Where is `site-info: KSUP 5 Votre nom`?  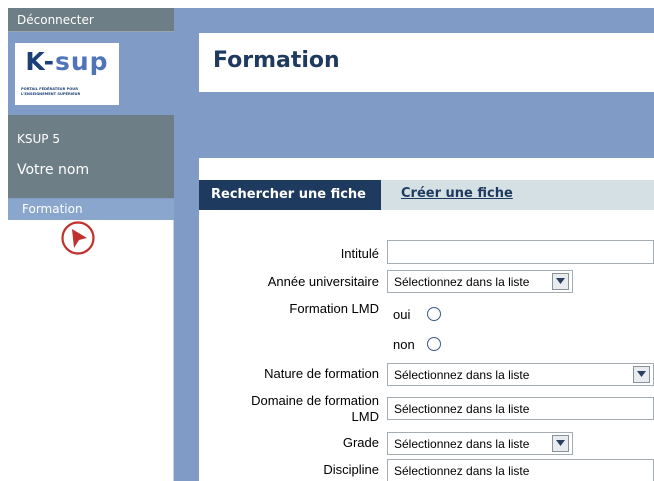
site-info: KSUP 5 Votre nom is located at coordinates (91, 156).